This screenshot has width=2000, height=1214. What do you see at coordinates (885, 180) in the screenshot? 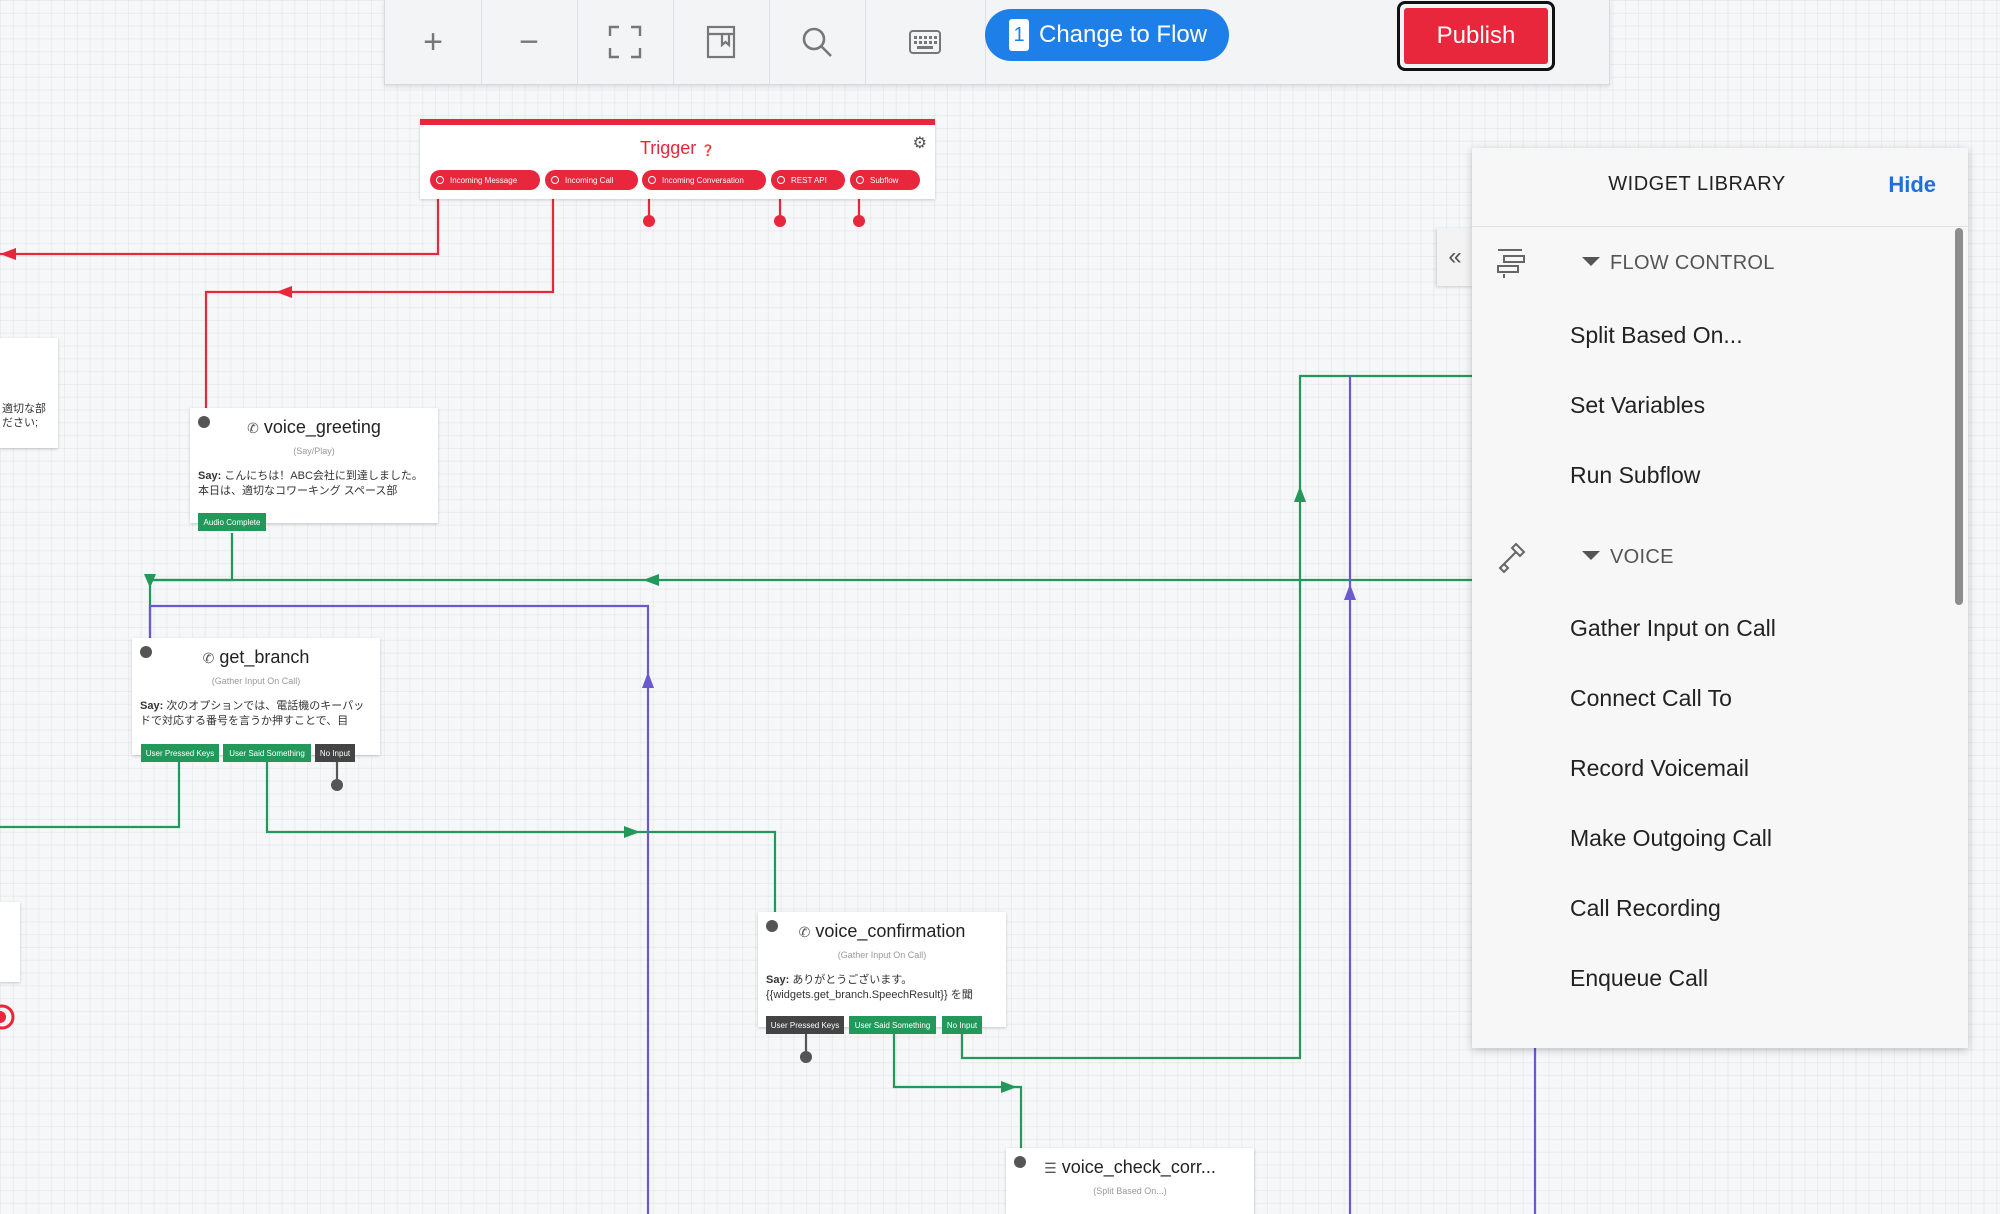
I see `trigger-pill-subflow: Subflow` at bounding box center [885, 180].